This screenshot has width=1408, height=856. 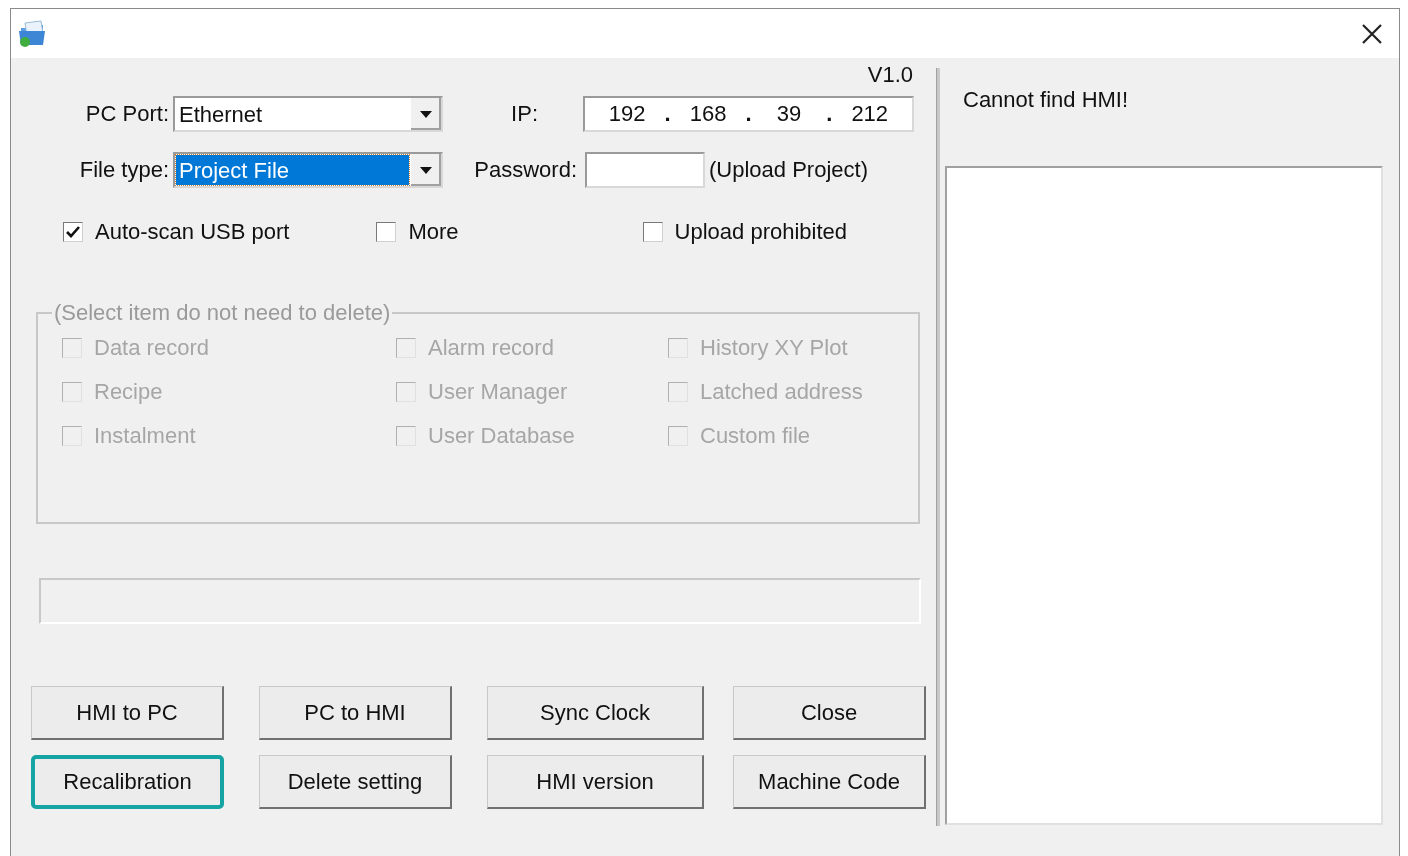 I want to click on field-note: (Upload Project), so click(x=788, y=170).